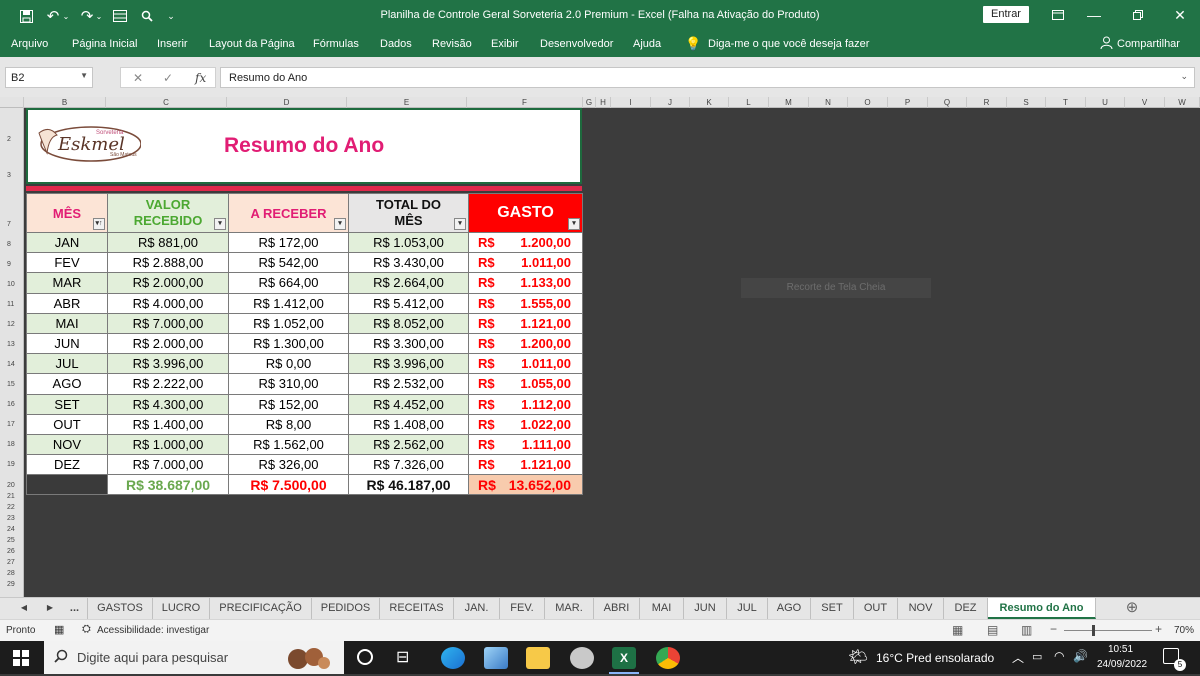 The width and height of the screenshot is (1200, 676). What do you see at coordinates (168, 263) in the screenshot?
I see `cell-valor: R$ 2.888,00` at bounding box center [168, 263].